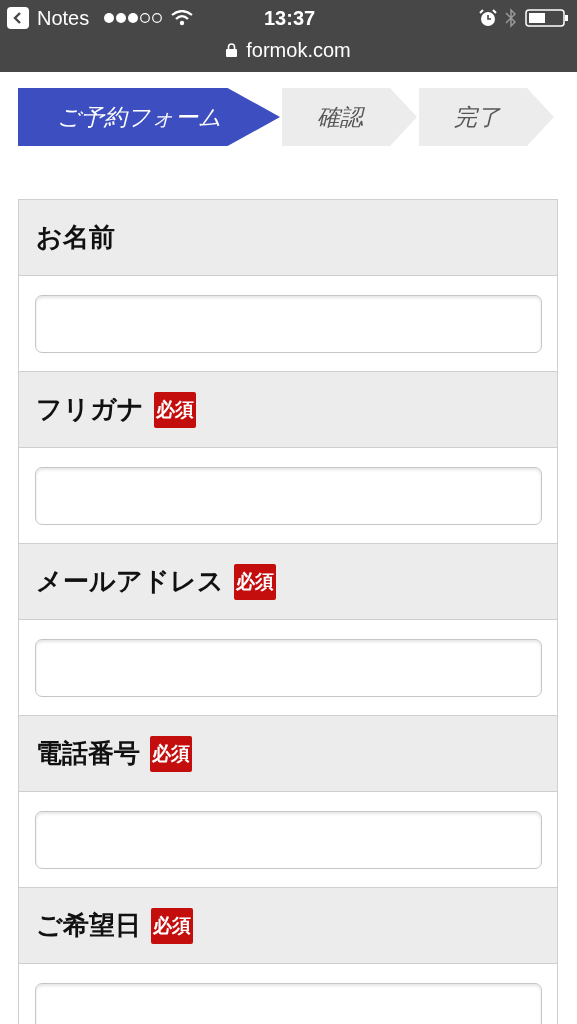 This screenshot has width=577, height=1024. I want to click on wifi-icon, so click(182, 18).